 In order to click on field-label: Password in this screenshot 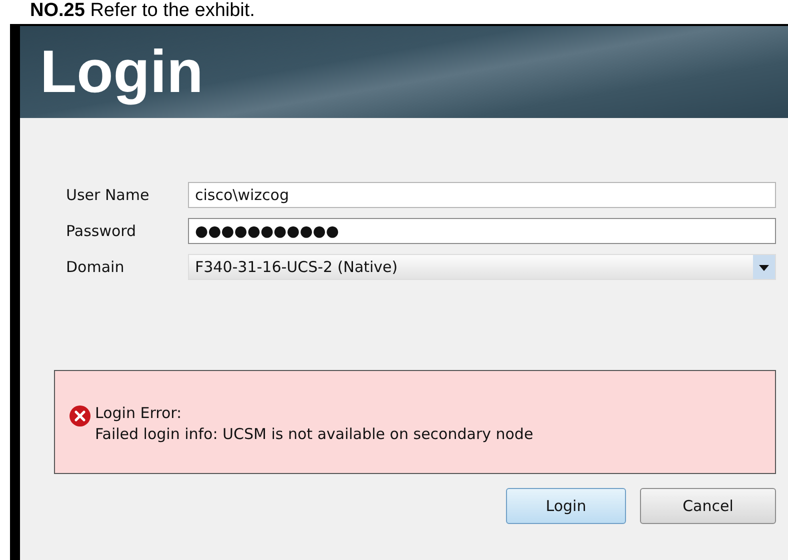, I will do `click(102, 231)`.